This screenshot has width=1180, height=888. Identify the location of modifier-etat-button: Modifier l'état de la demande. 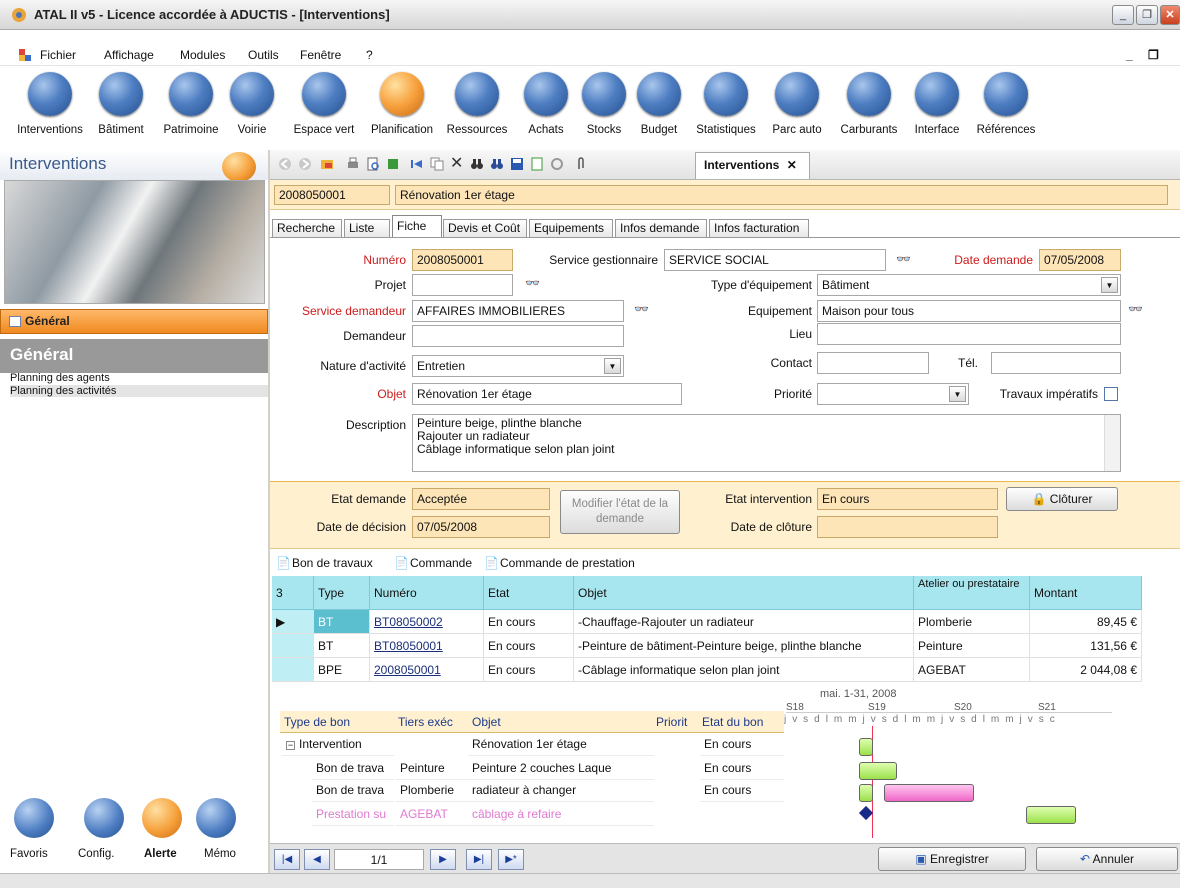
(620, 512).